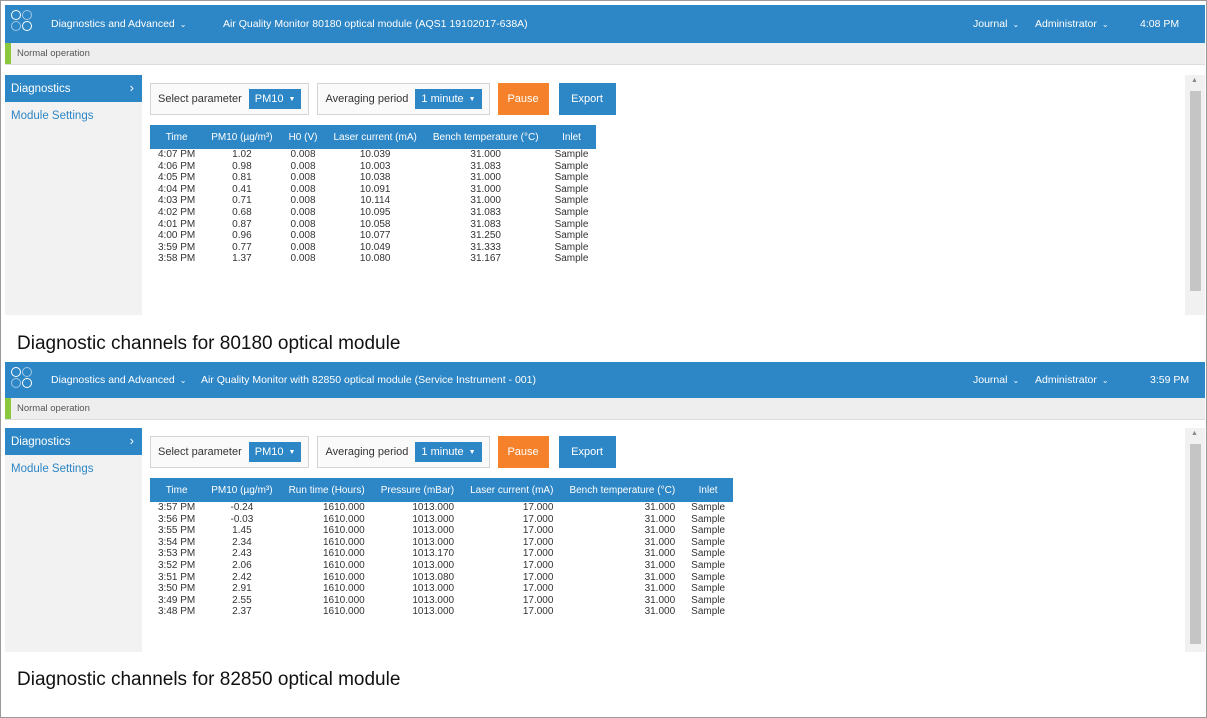  What do you see at coordinates (177, 565) in the screenshot?
I see `table-cell: 3:52 PM` at bounding box center [177, 565].